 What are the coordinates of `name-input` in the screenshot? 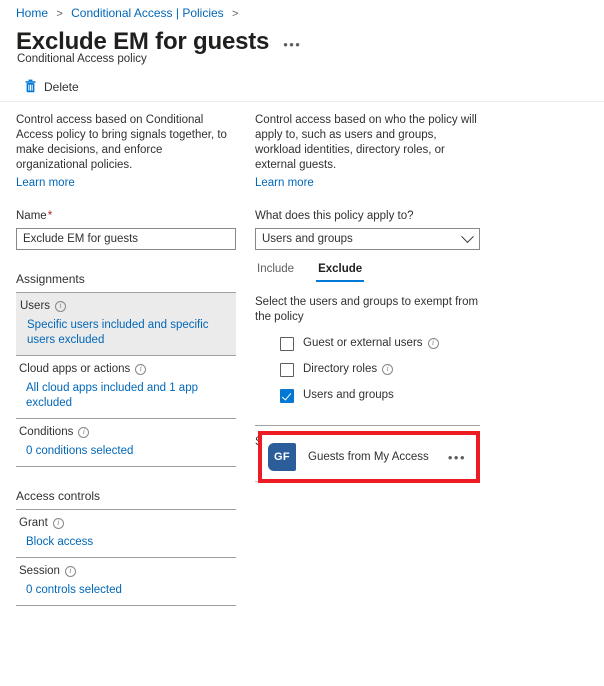 It's located at (126, 239).